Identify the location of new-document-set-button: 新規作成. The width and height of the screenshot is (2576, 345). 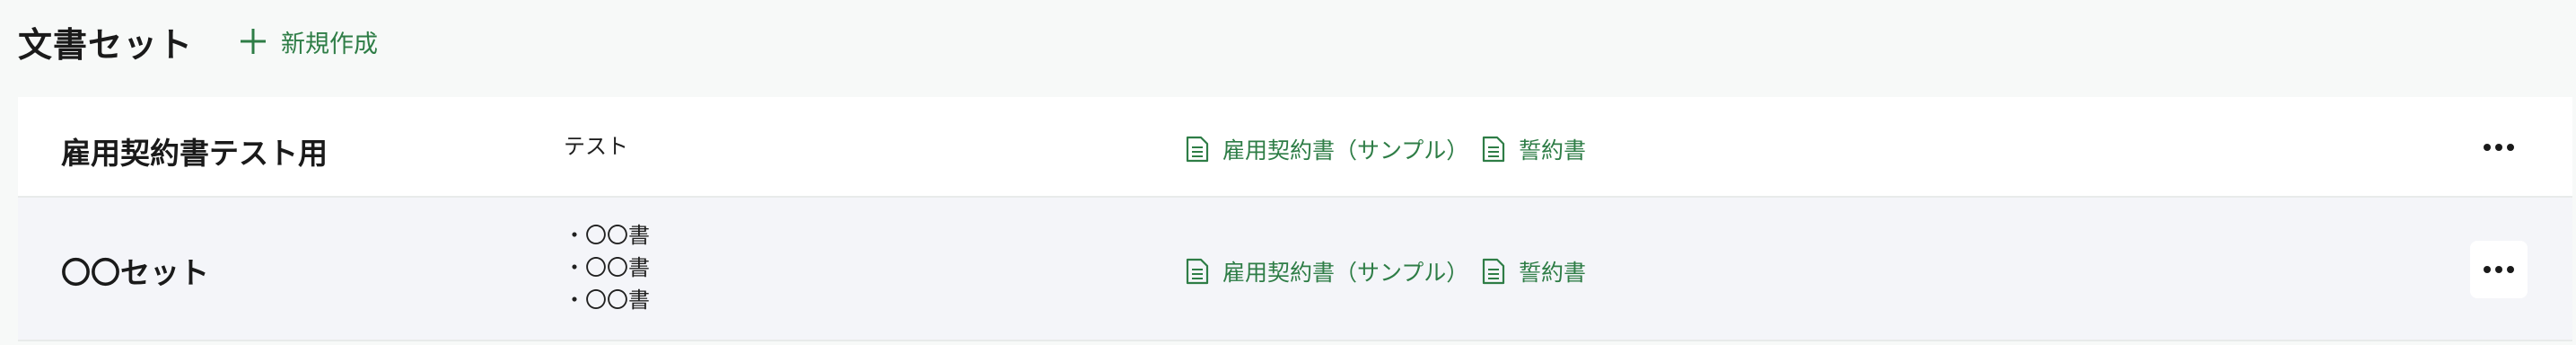
(308, 41).